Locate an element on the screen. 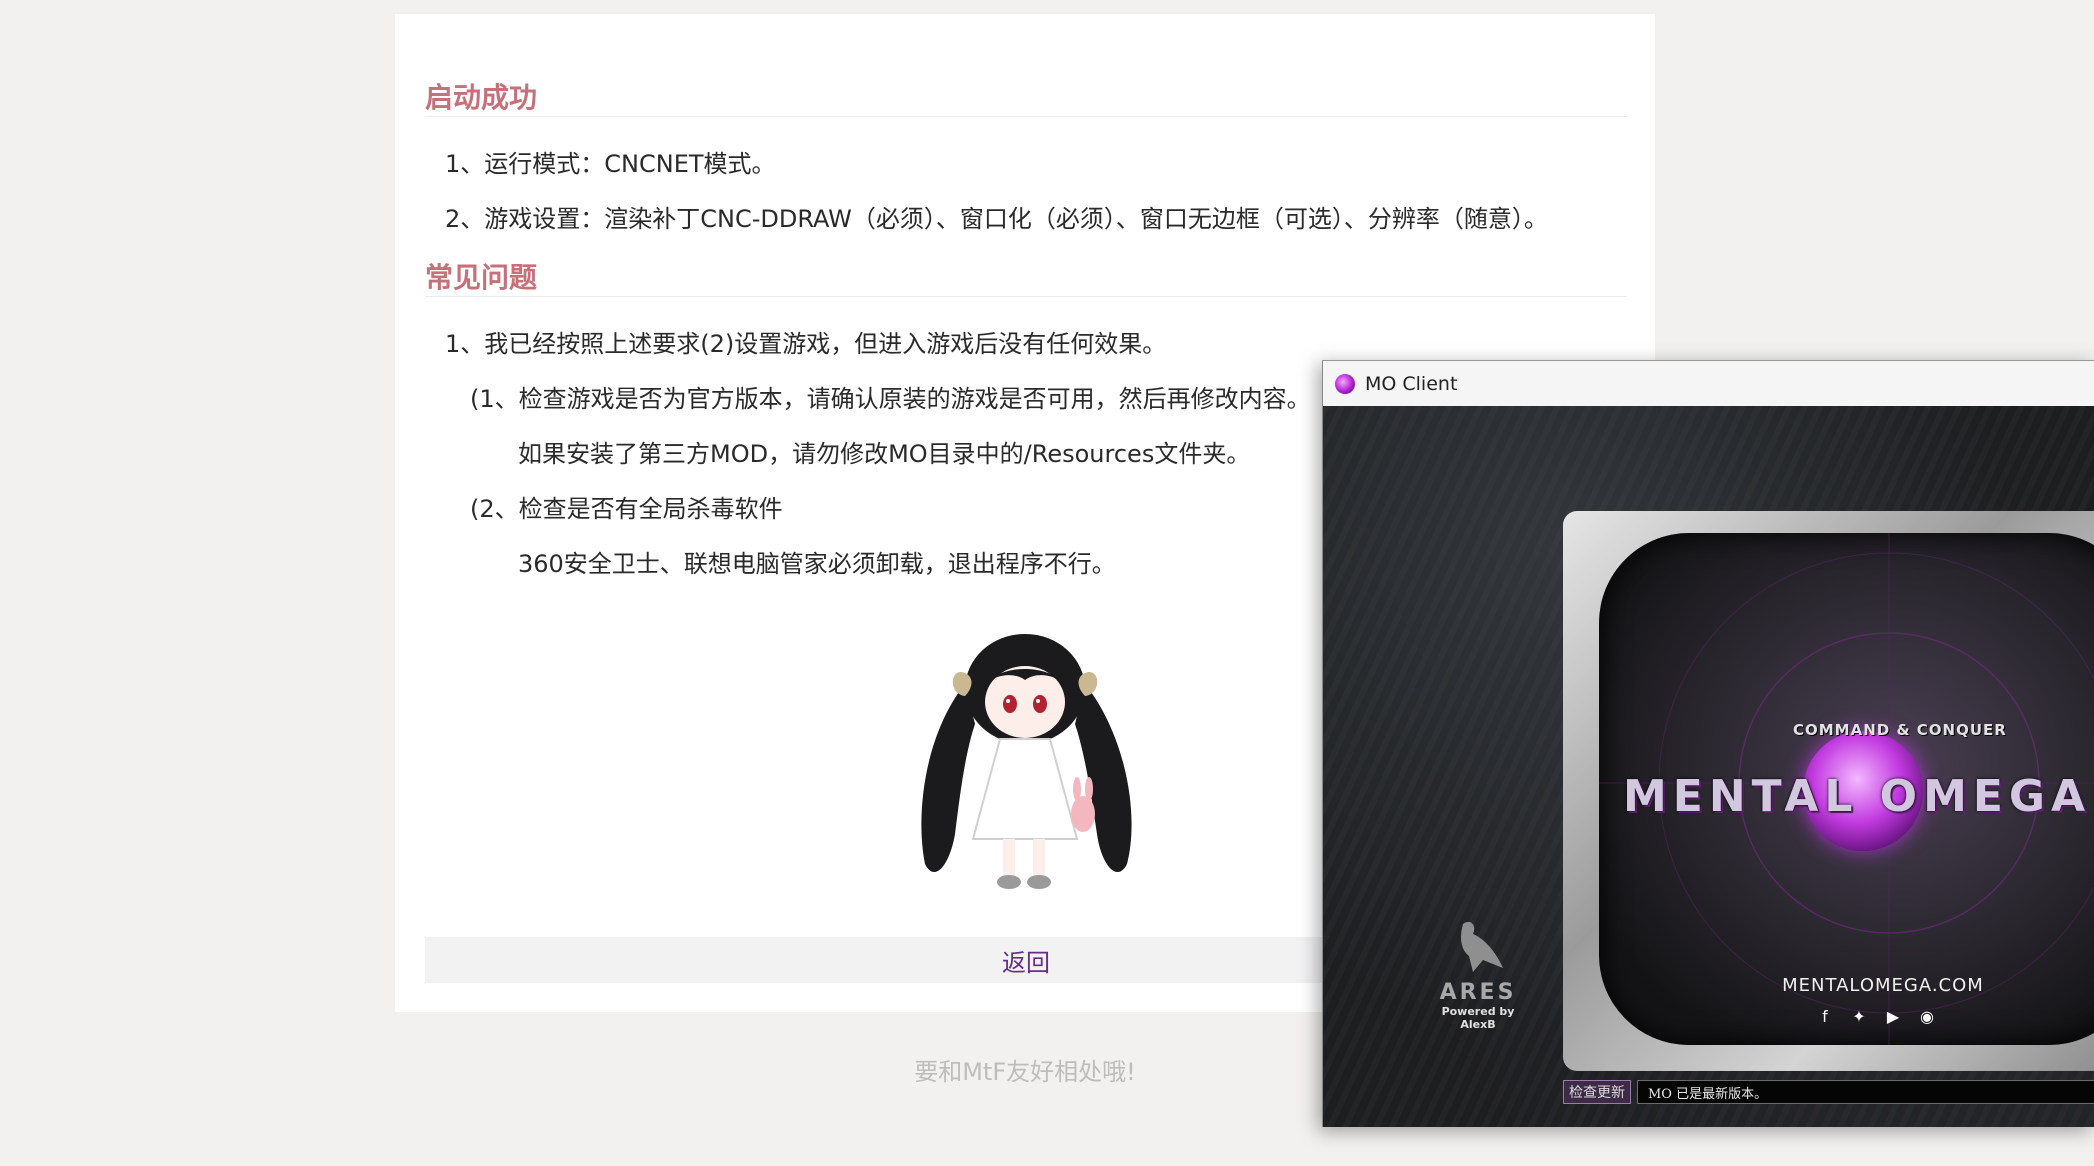 The width and height of the screenshot is (2094, 1166). ares-powered-by: Powered by AlexB is located at coordinates (1478, 1018).